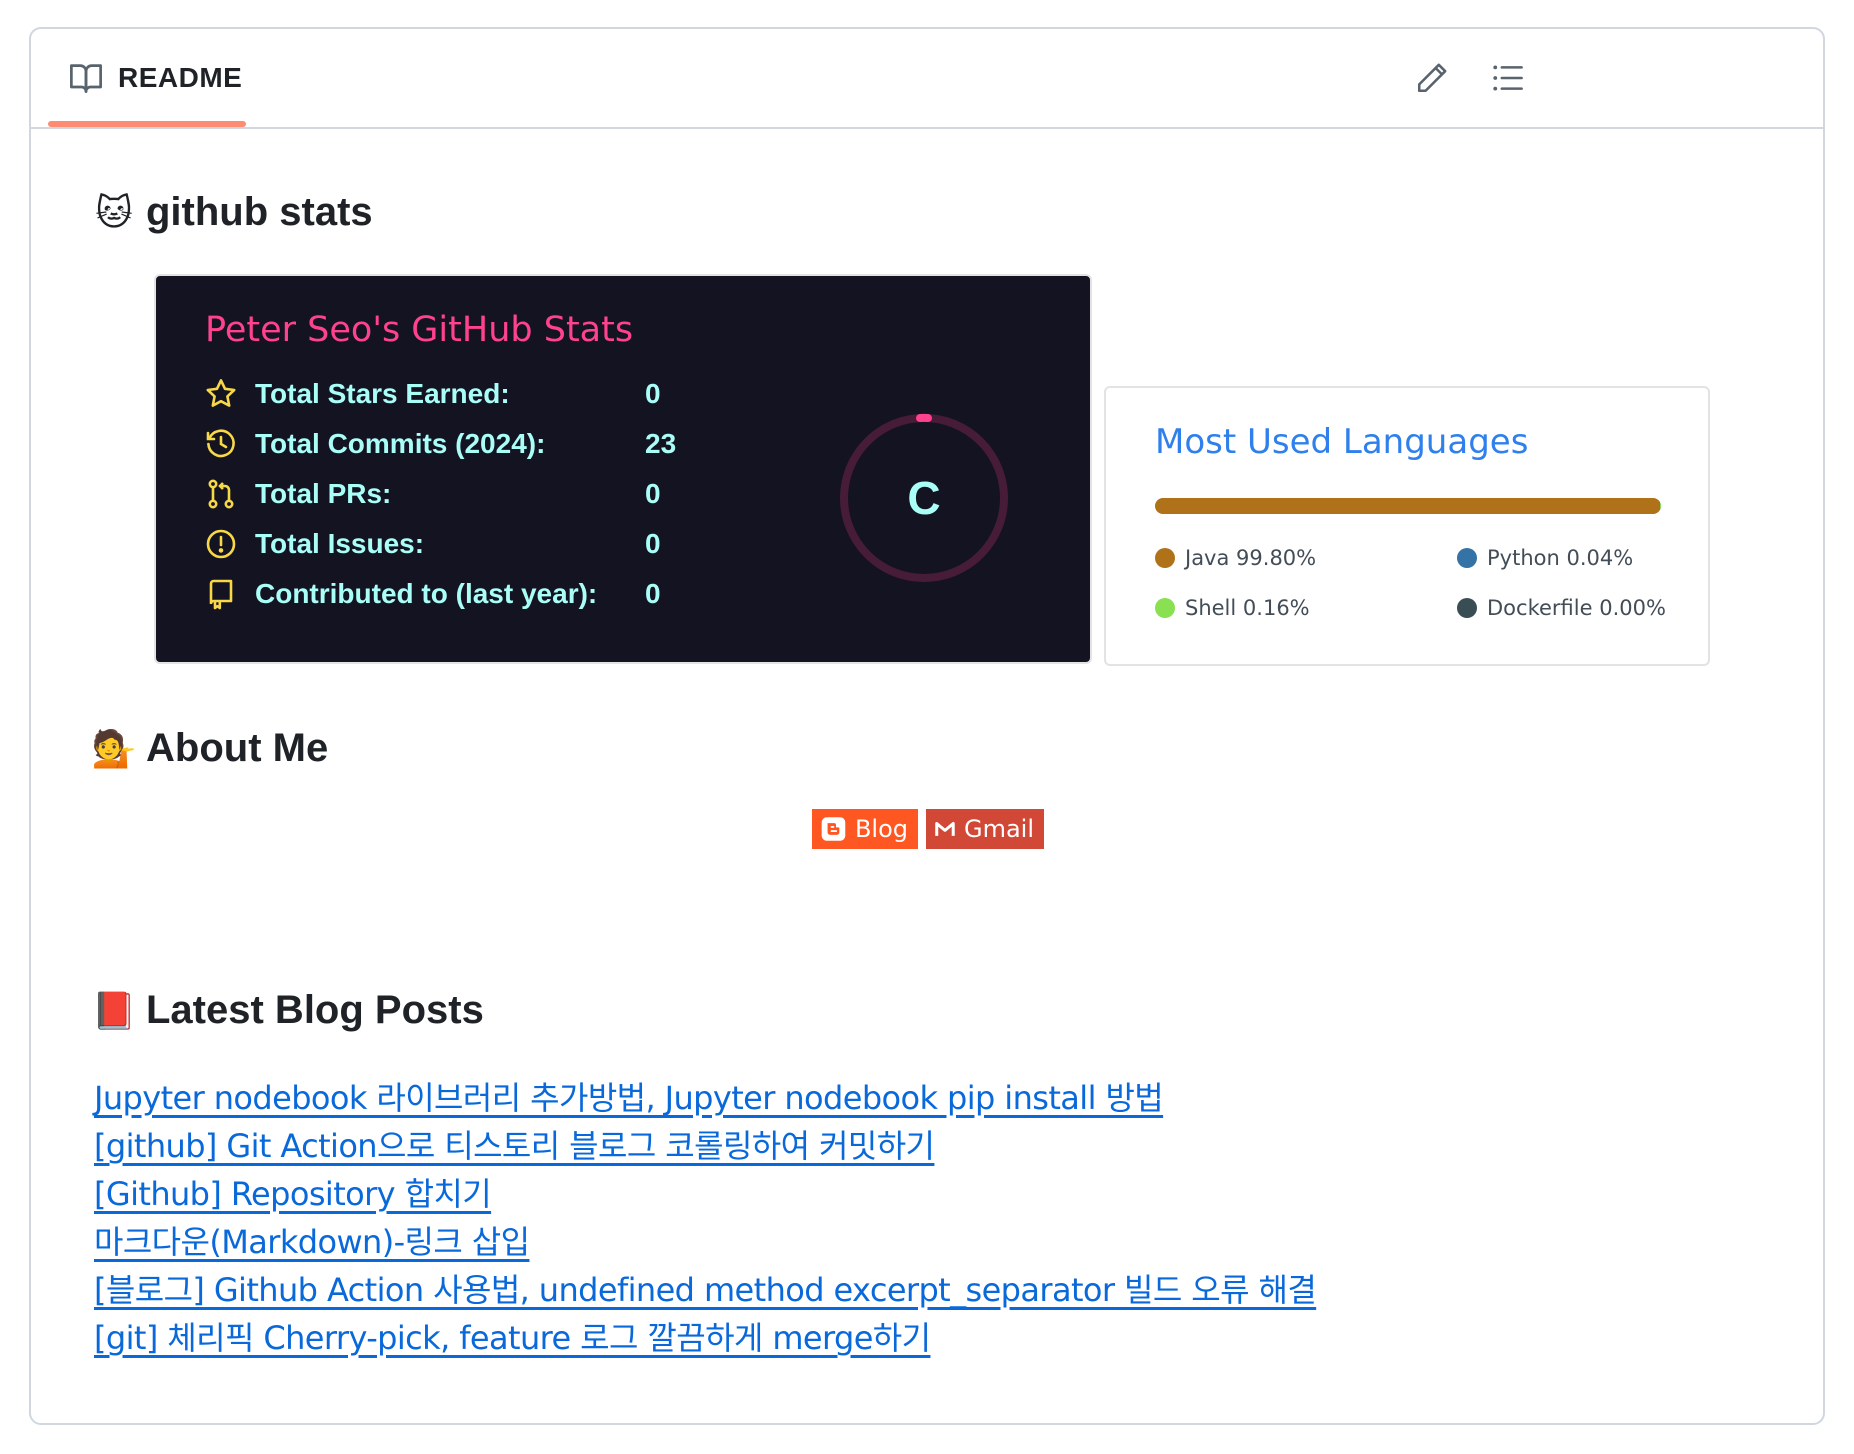  Describe the element at coordinates (323, 493) in the screenshot. I see `stat-label: Total PRs:` at that location.